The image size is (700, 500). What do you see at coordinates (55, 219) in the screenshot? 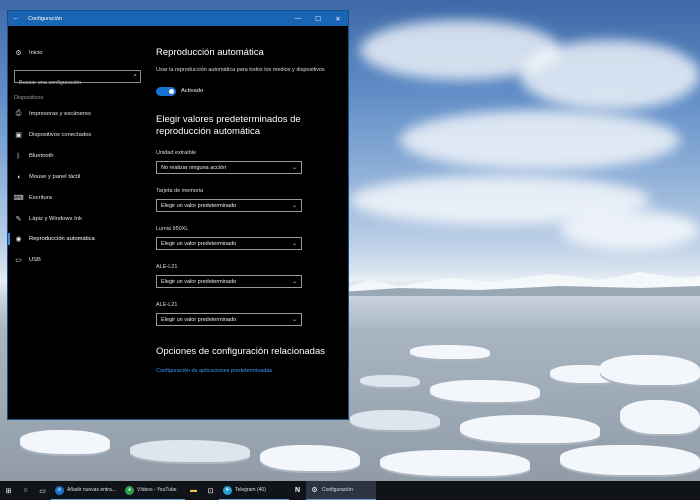
I see `sidebar-item-label: Lápiz y Windows Ink` at bounding box center [55, 219].